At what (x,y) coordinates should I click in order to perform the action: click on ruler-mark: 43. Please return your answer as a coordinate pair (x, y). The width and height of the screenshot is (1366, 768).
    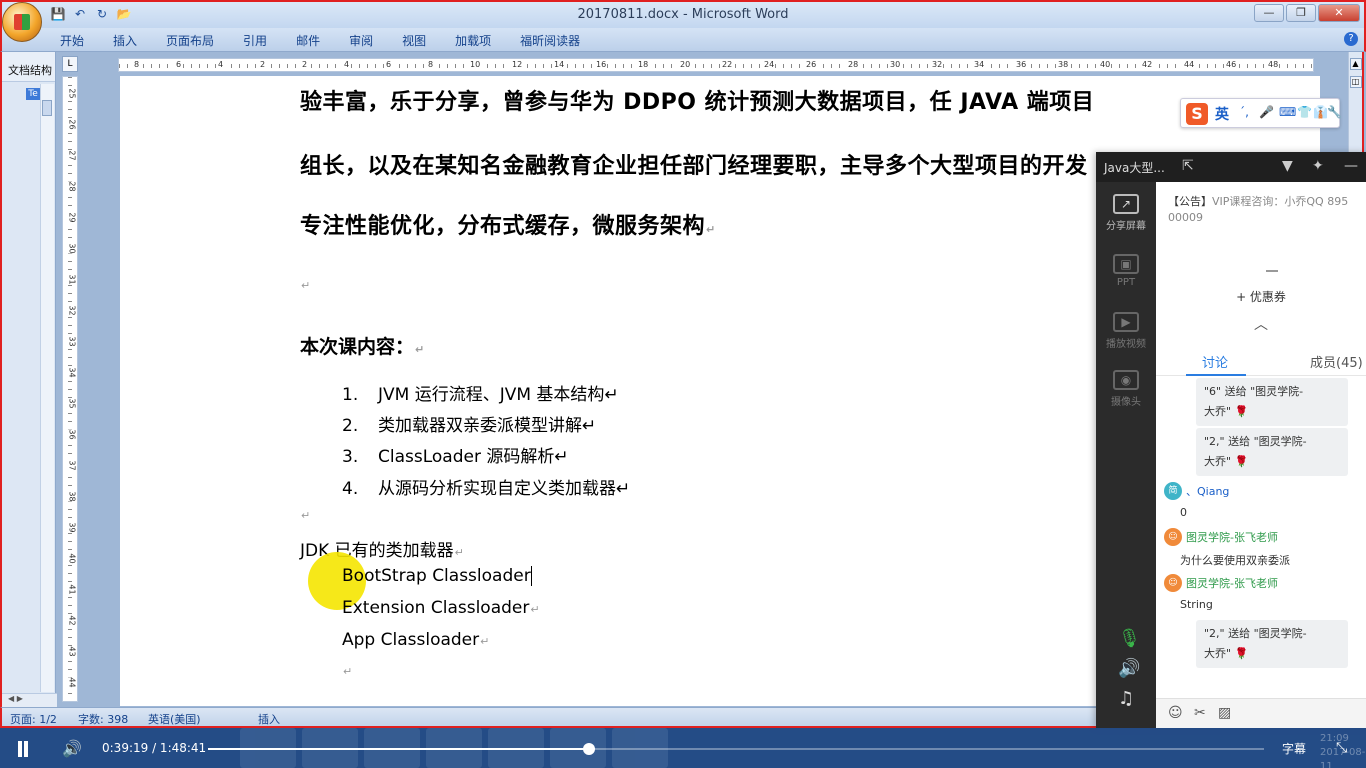
    Looking at the image, I should click on (72, 651).